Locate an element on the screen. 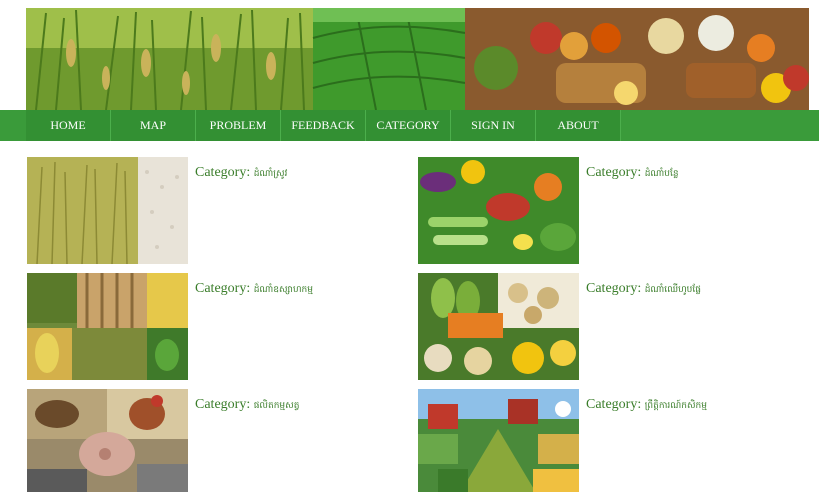 The height and width of the screenshot is (492, 819). category-label: Category: ដំណាំឈើហូបផ្លែ is located at coordinates (643, 289).